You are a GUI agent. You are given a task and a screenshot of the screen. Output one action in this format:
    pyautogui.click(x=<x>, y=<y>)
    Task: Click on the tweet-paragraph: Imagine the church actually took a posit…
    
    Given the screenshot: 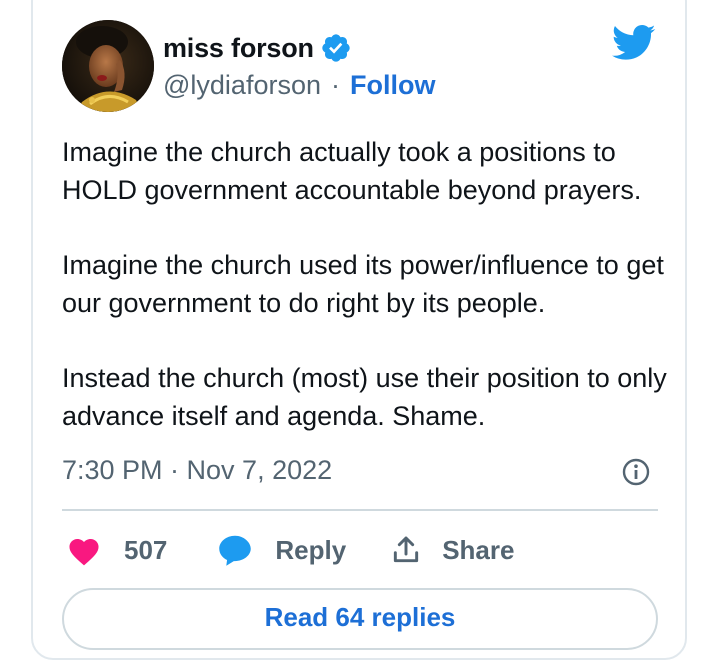 What is the action you would take?
    pyautogui.click(x=352, y=171)
    